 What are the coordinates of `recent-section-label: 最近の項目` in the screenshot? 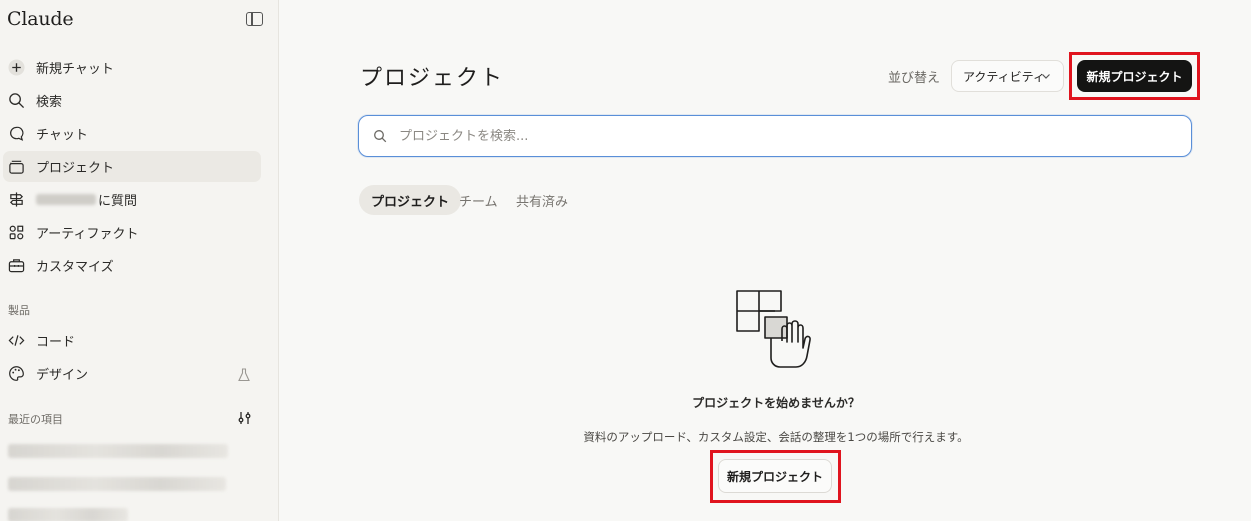 It's located at (35, 419).